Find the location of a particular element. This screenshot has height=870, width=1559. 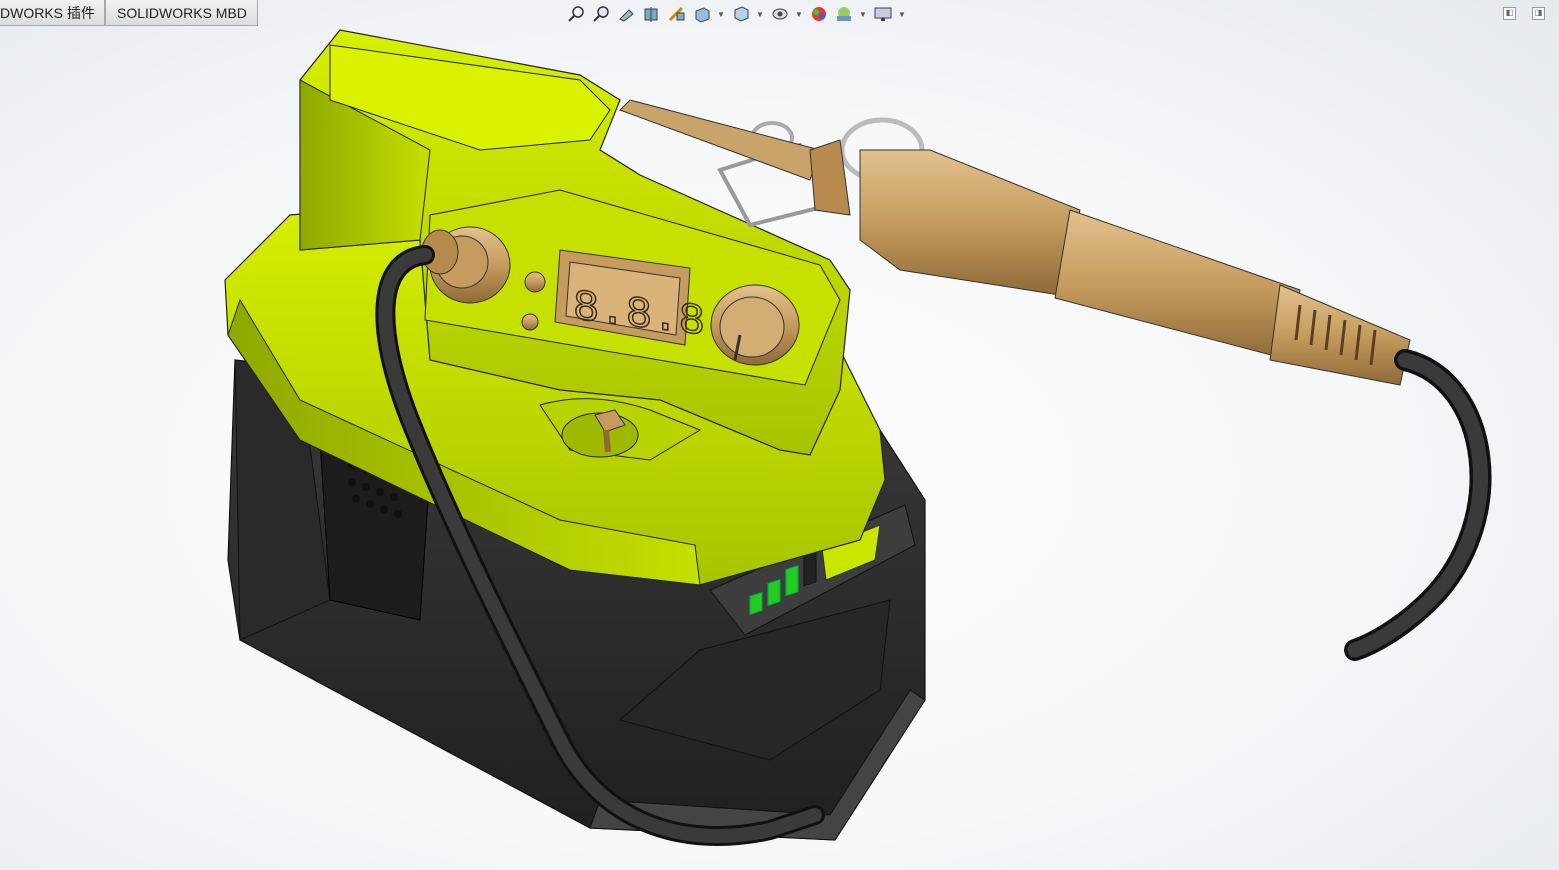

restore-icon: ◧ is located at coordinates (1509, 13).